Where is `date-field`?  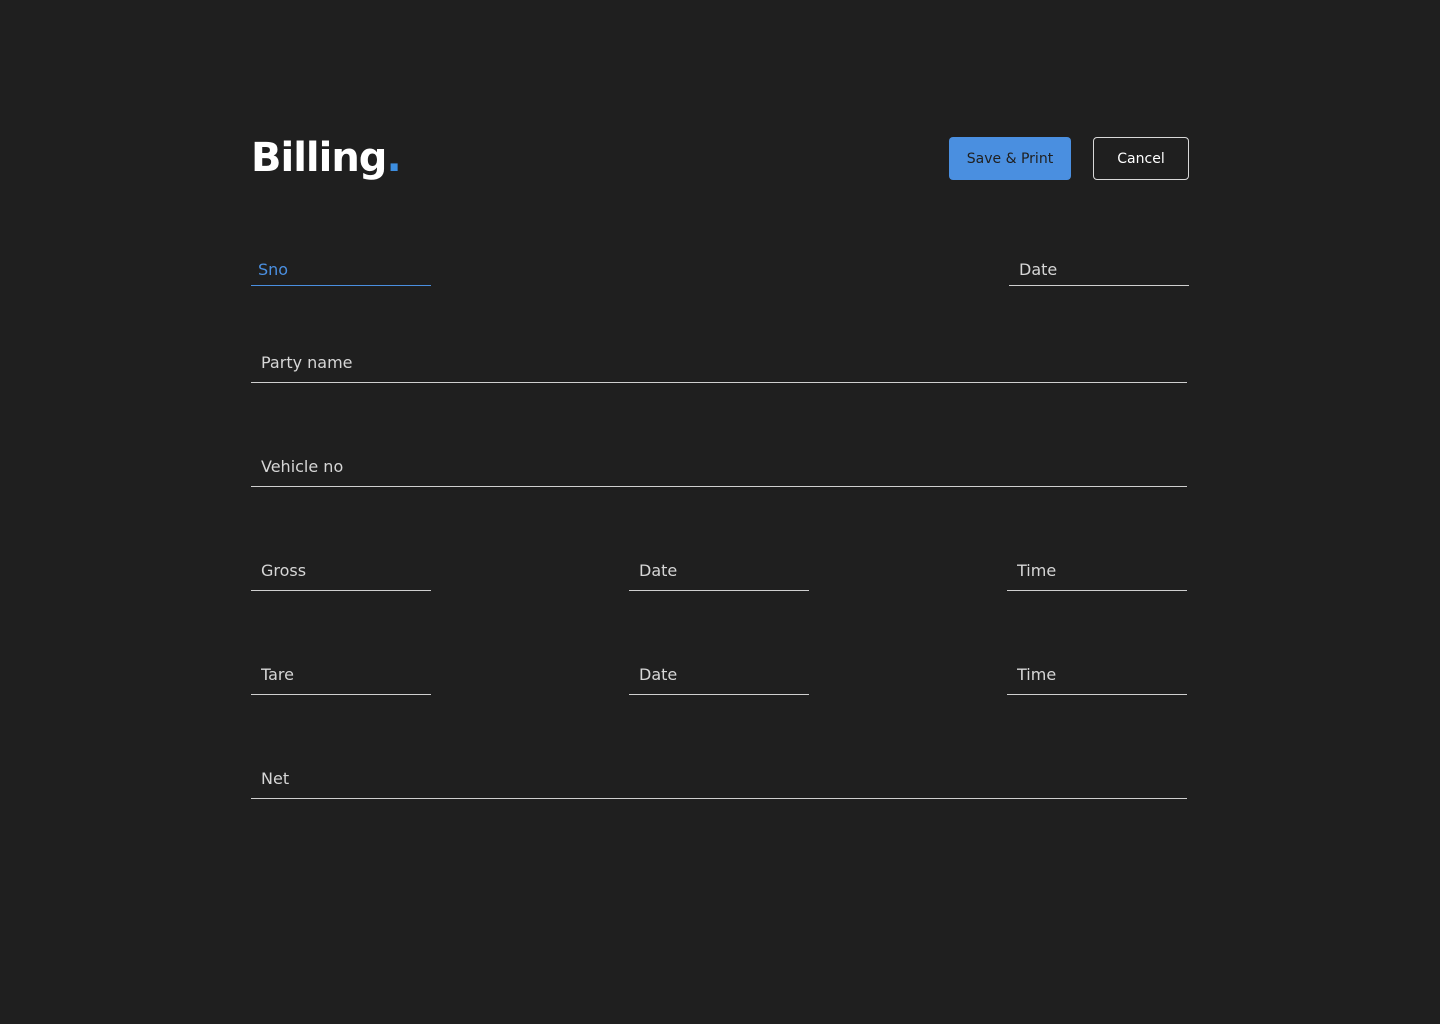 date-field is located at coordinates (1099, 266).